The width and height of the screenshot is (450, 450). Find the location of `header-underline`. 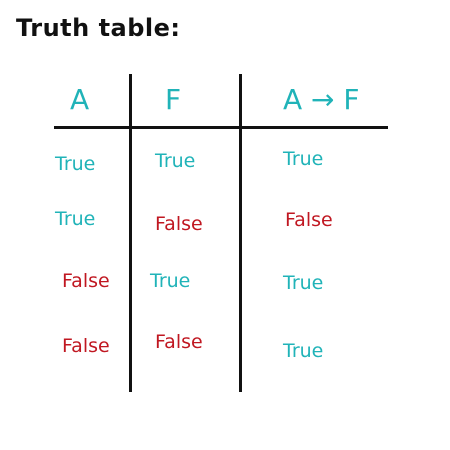

header-underline is located at coordinates (221, 127).